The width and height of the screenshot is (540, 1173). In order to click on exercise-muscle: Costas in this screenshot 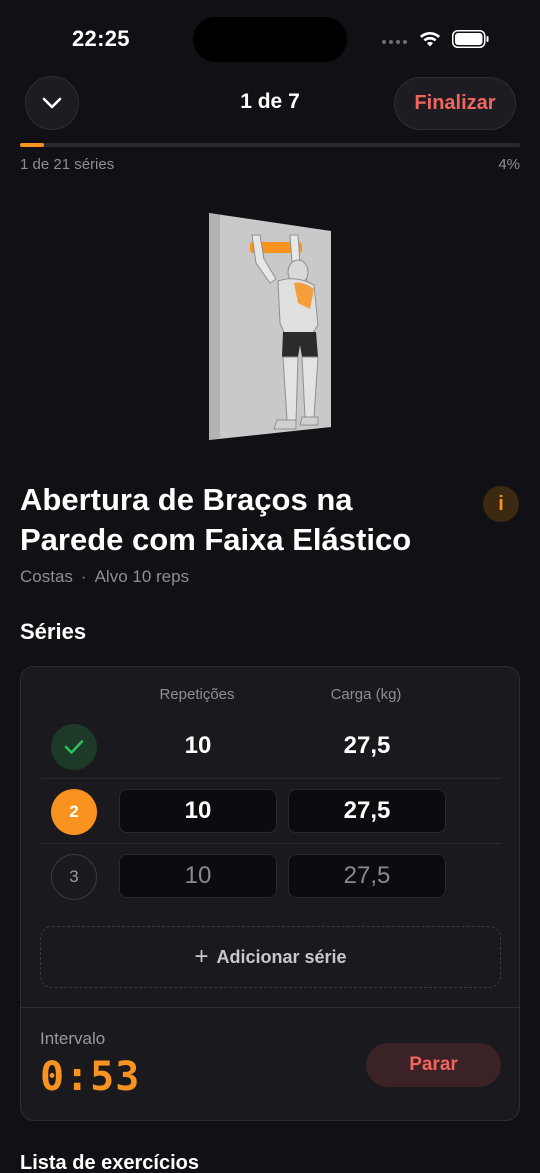, I will do `click(46, 576)`.